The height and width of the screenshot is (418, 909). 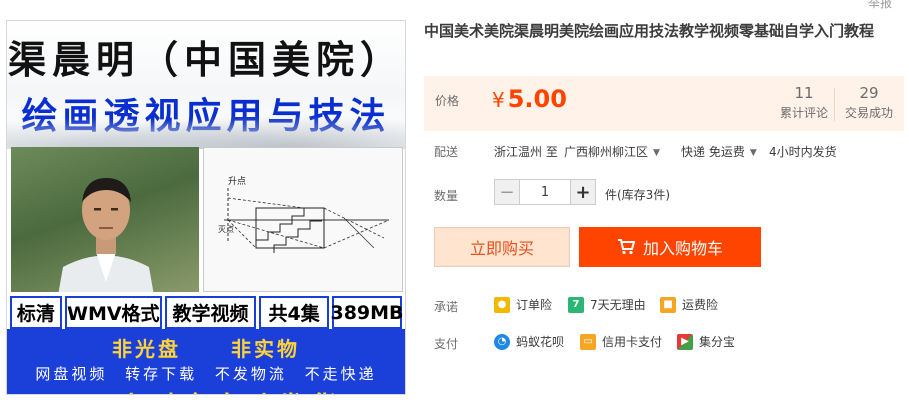 What do you see at coordinates (507, 192) in the screenshot?
I see `quantity-decrease-button: −` at bounding box center [507, 192].